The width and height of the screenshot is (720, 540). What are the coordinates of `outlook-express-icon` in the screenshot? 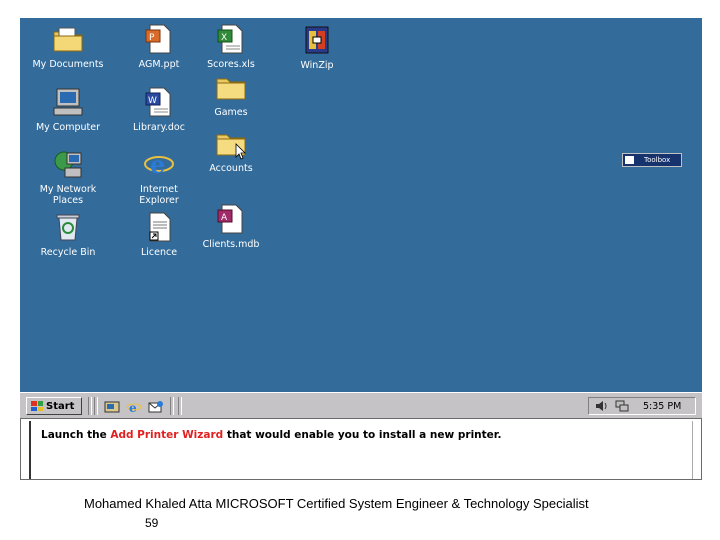 It's located at (156, 406).